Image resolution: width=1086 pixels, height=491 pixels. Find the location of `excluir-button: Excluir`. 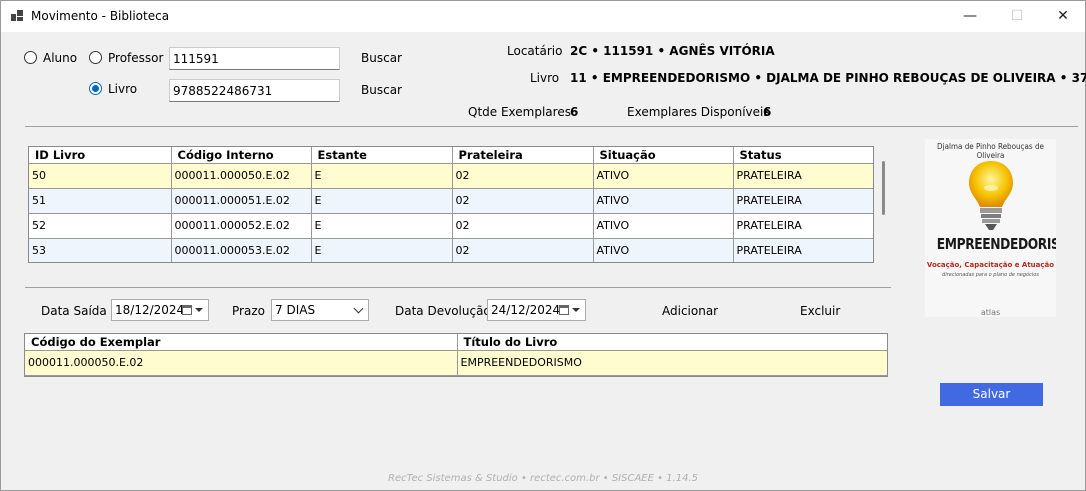

excluir-button: Excluir is located at coordinates (820, 311).